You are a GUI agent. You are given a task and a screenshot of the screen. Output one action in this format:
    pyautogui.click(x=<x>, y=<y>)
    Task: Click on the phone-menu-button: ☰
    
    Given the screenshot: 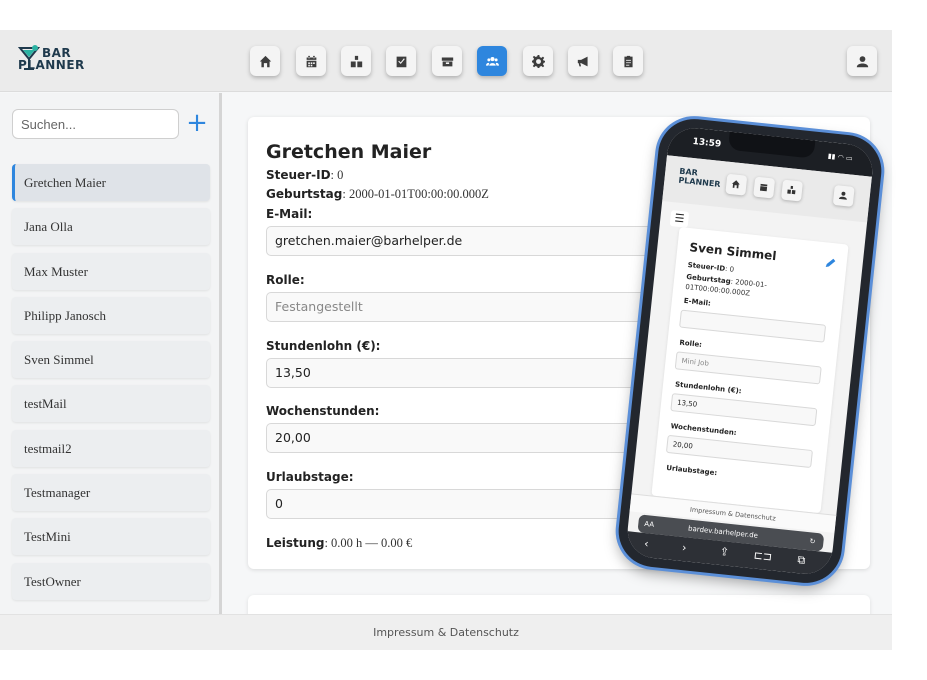 What is the action you would take?
    pyautogui.click(x=679, y=219)
    